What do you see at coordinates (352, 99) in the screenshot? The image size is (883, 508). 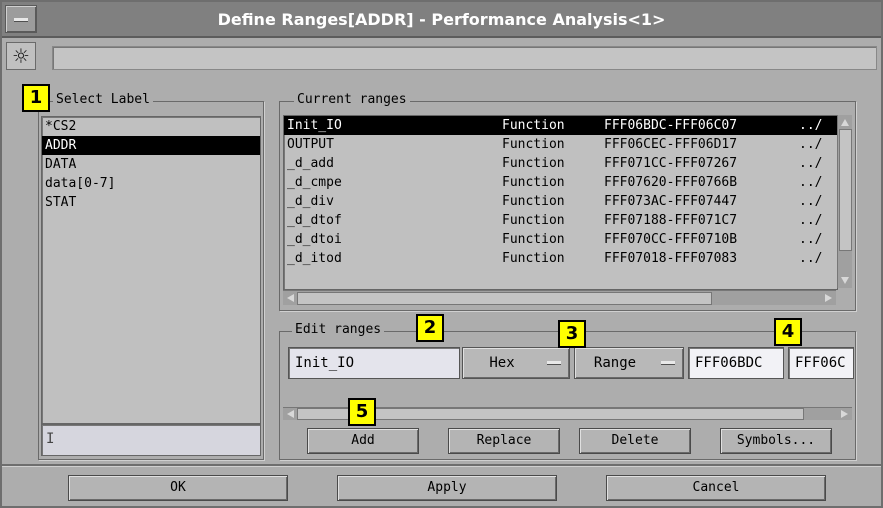 I see `current-ranges-title: Current ranges` at bounding box center [352, 99].